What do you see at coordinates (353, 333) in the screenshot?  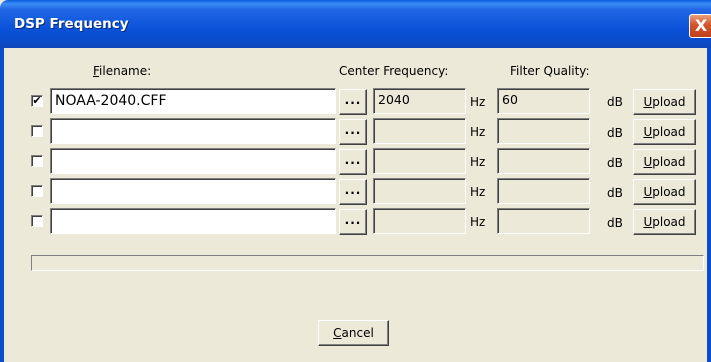 I see `cancel-button: Cancel` at bounding box center [353, 333].